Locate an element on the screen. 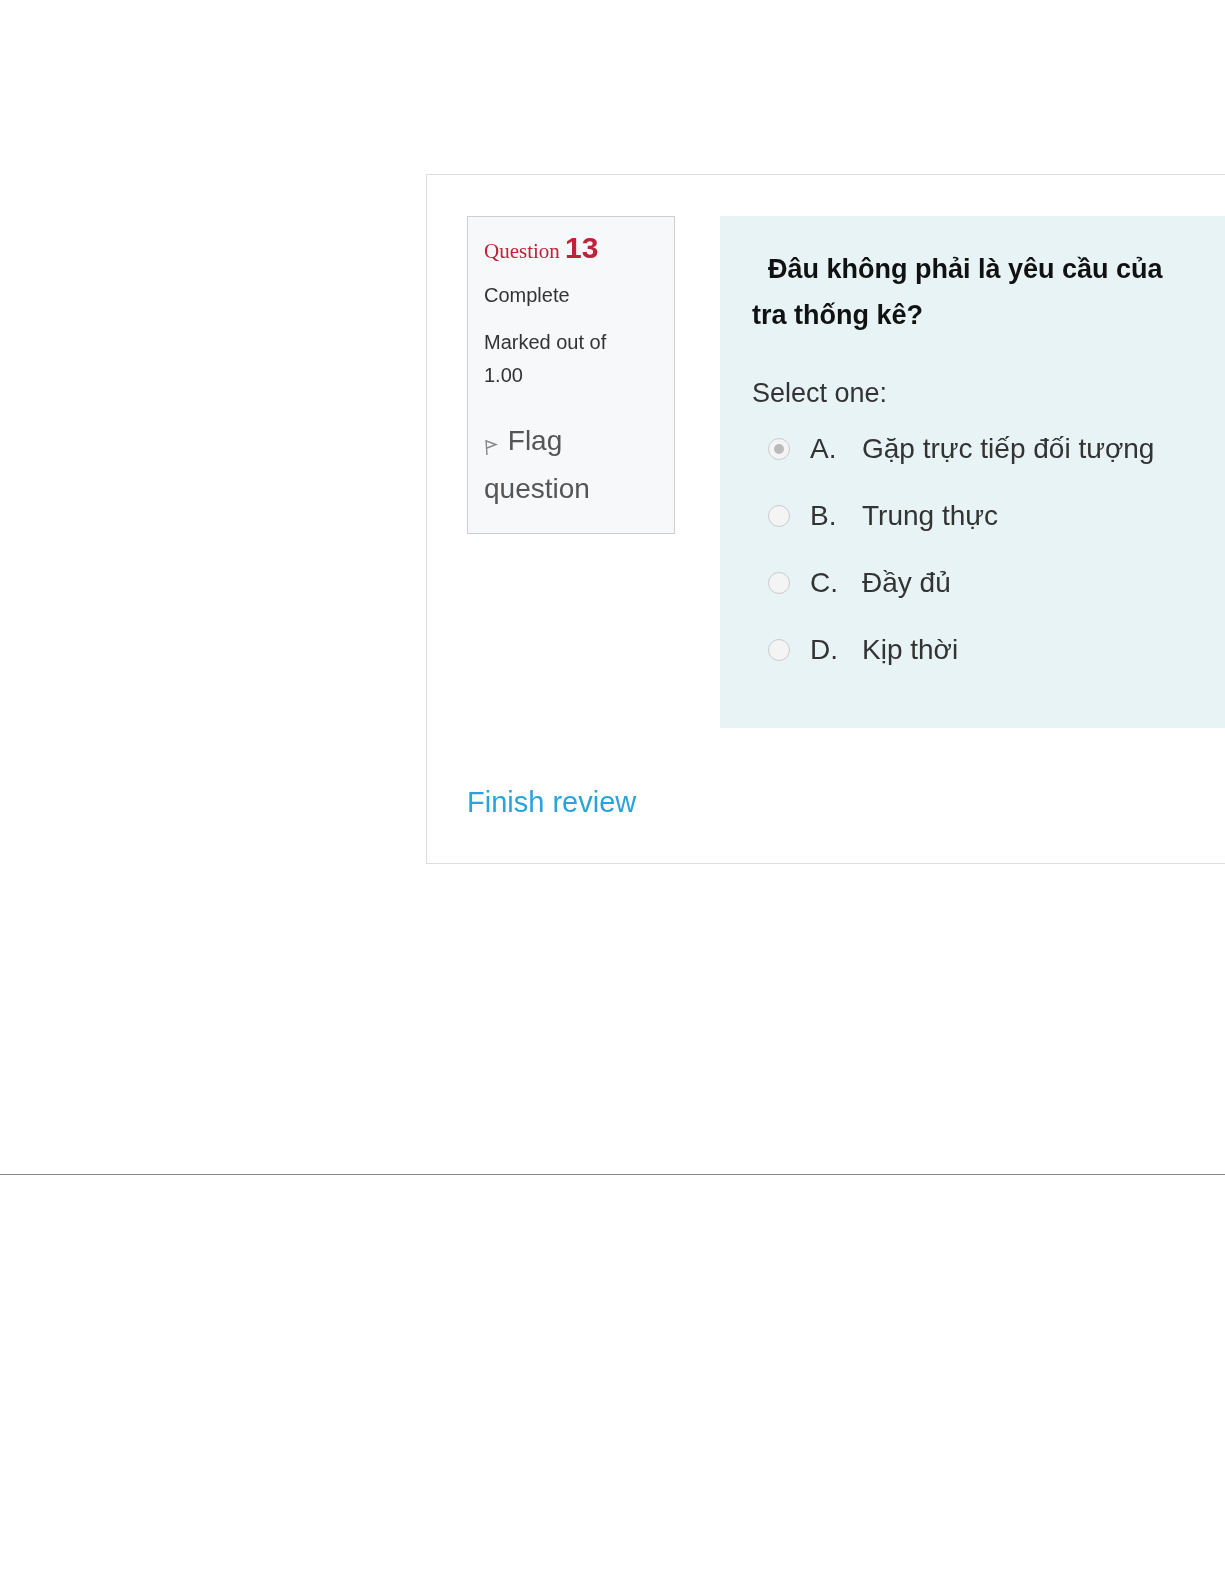 The width and height of the screenshot is (1225, 1585). flag-question-link: Flag question is located at coordinates (571, 465).